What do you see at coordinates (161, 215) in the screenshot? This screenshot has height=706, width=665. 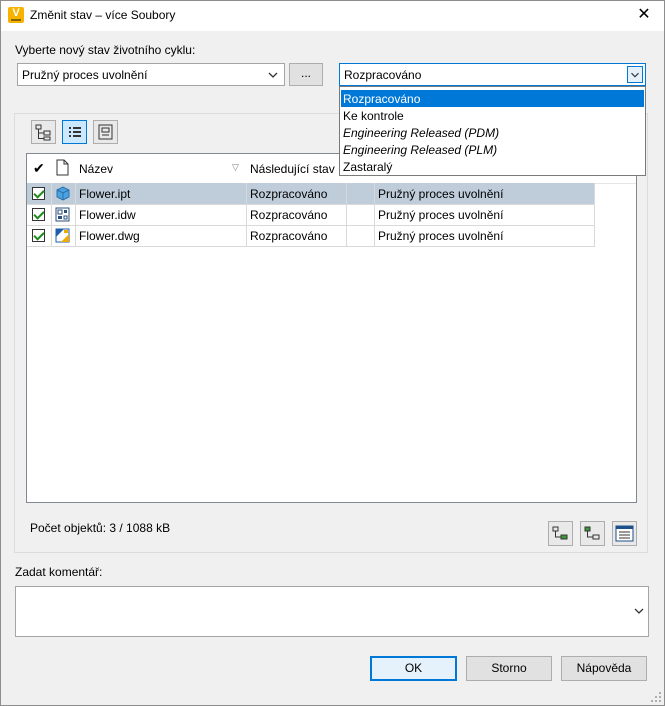 I see `file-name-cell: Flower.idw` at bounding box center [161, 215].